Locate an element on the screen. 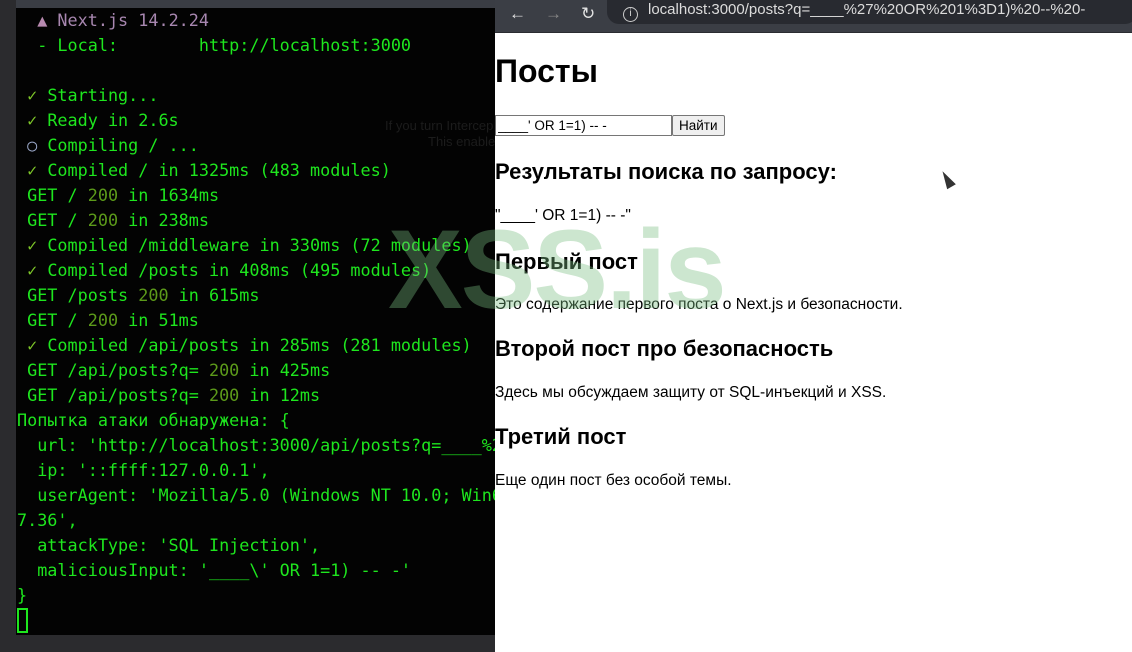 The height and width of the screenshot is (652, 1132). terminal-text: attackType: 'SQL Injection', is located at coordinates (169, 545).